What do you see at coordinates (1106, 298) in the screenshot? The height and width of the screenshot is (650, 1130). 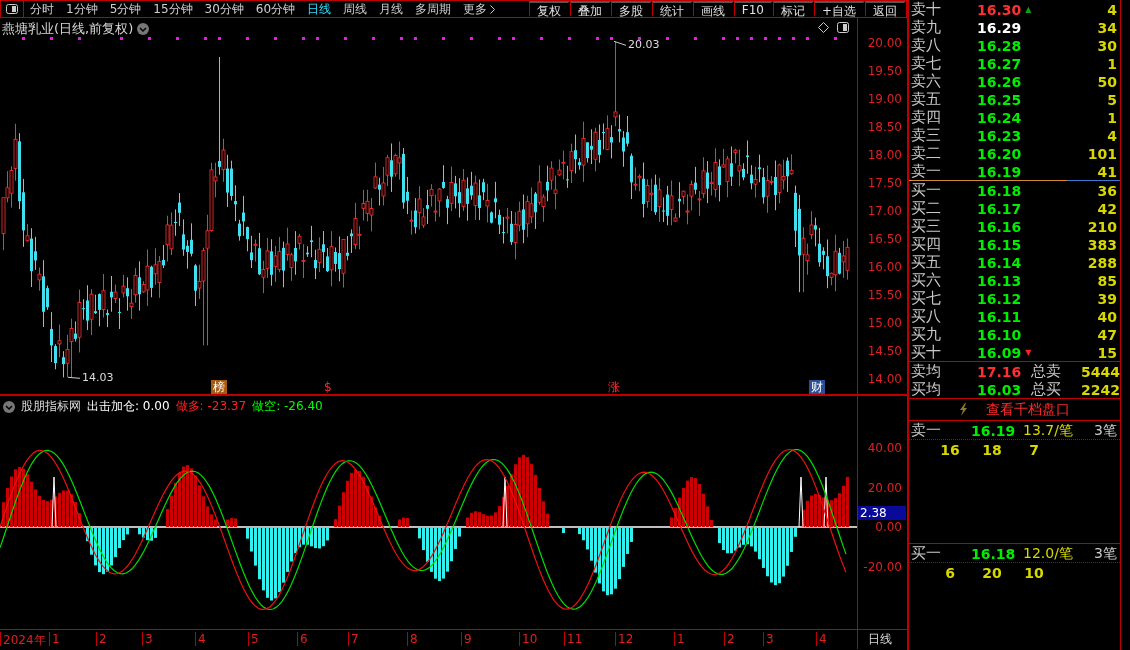 I see `volume-value: 39` at bounding box center [1106, 298].